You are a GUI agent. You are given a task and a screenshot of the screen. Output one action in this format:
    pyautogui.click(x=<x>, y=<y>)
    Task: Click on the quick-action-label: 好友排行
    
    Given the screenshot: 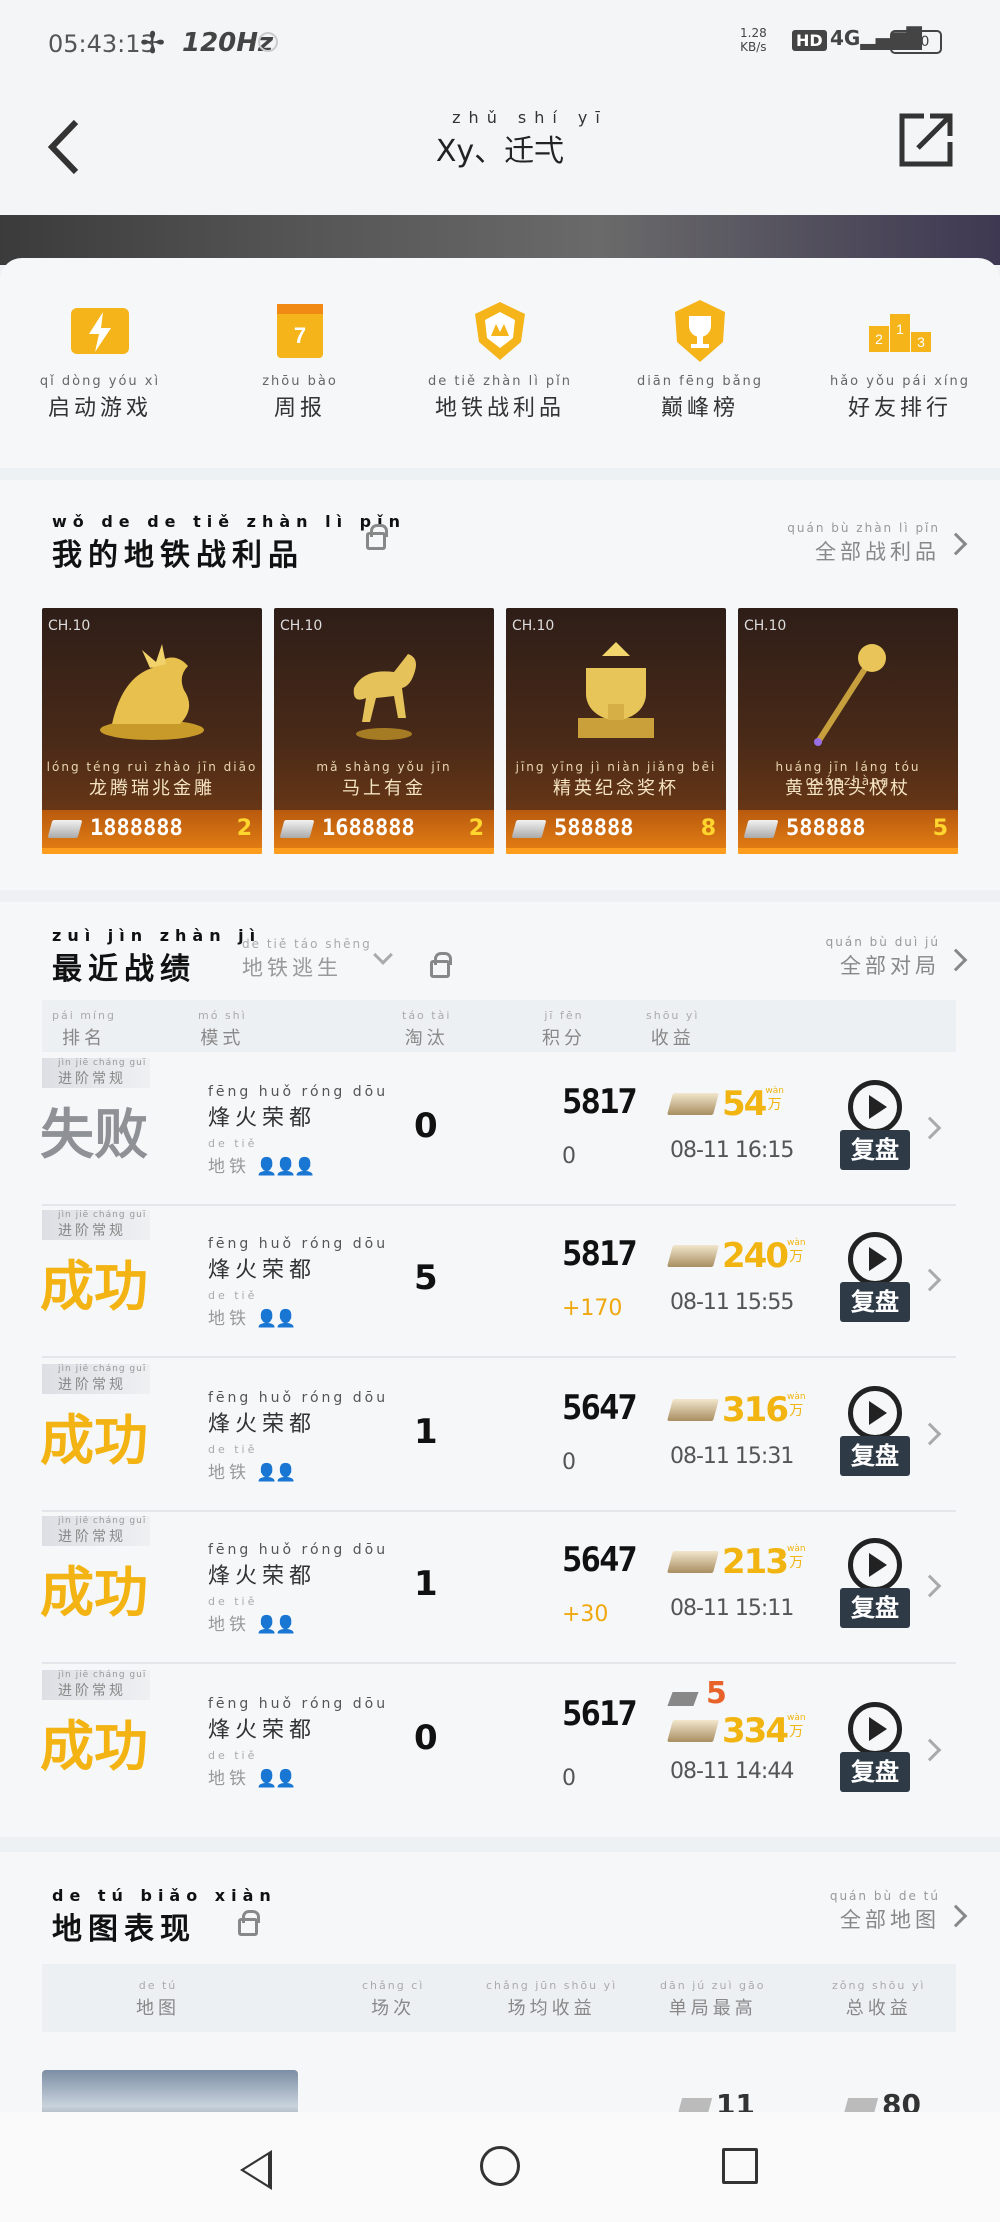 What is the action you would take?
    pyautogui.click(x=899, y=408)
    